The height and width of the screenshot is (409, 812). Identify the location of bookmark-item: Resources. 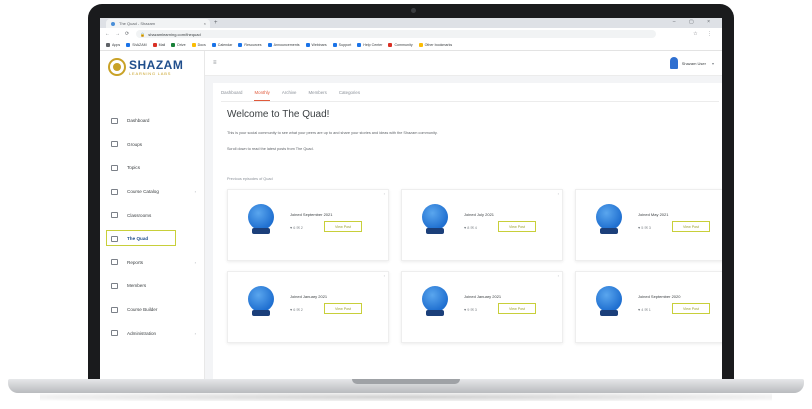
(250, 45).